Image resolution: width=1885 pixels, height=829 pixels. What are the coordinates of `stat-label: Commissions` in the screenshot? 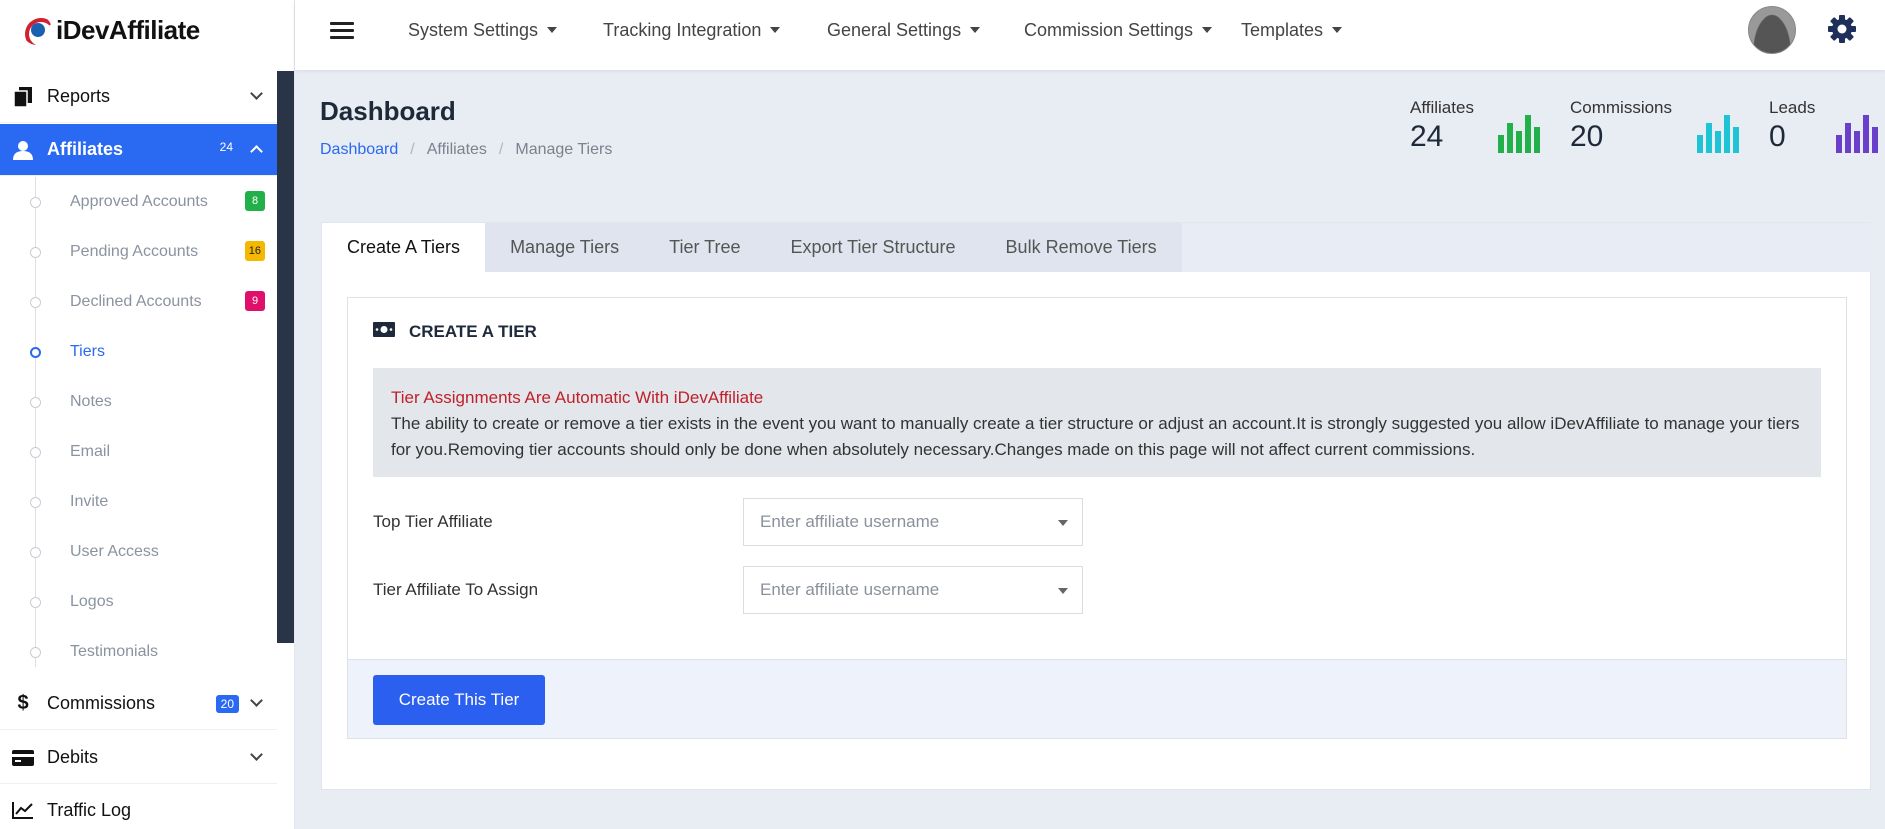 It's located at (1621, 107).